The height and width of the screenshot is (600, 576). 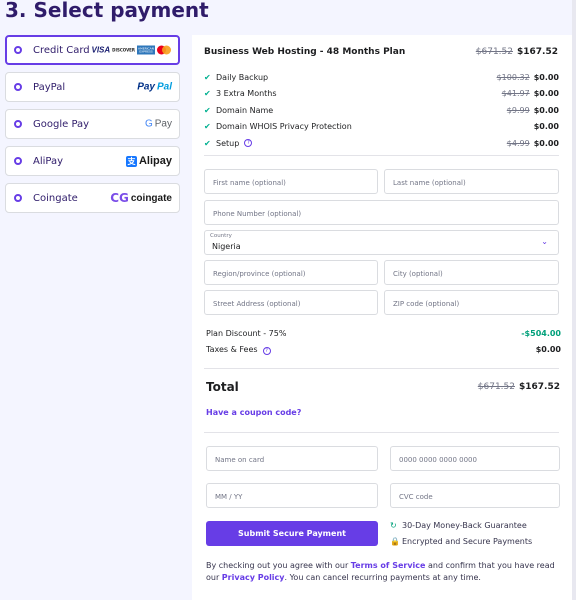 I want to click on guarantee-item: 🔒 Encrypted and Secure Payments, so click(x=461, y=541).